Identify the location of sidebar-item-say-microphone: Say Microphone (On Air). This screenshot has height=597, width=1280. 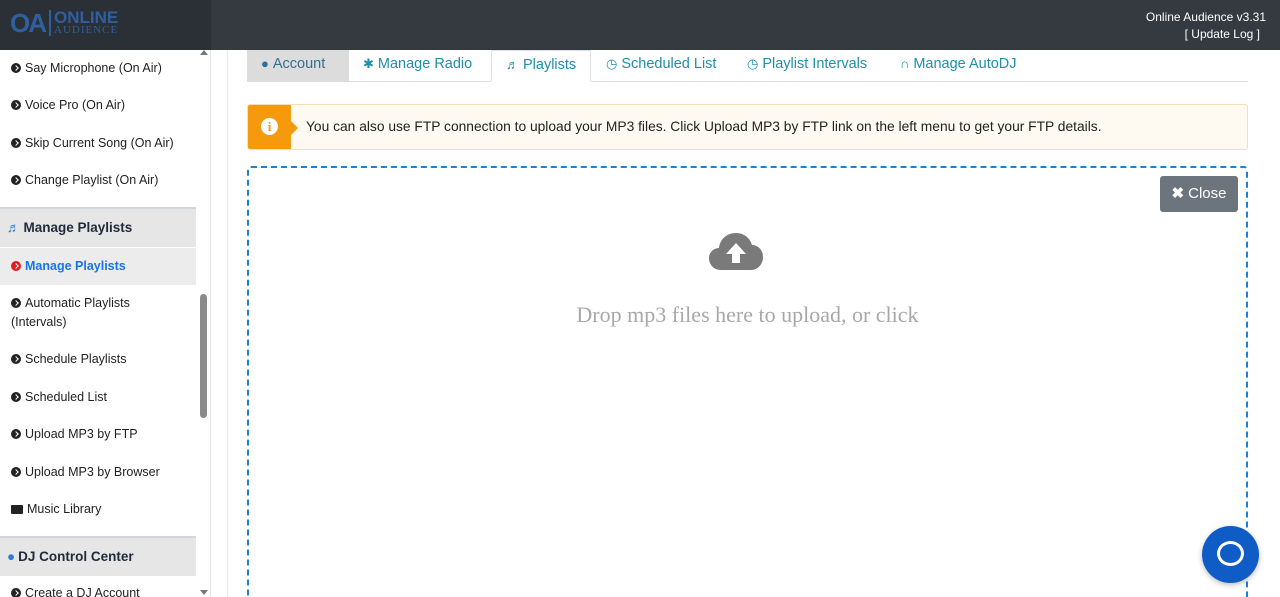
(98, 68).